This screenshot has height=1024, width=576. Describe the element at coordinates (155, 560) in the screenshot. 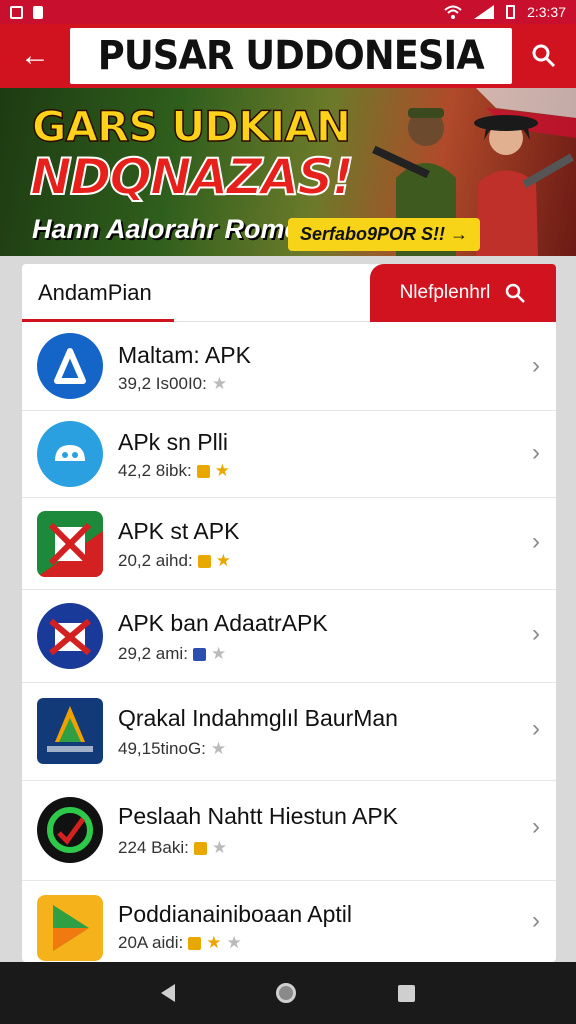

I see `app-meta-text: 20,2 aihd:` at that location.